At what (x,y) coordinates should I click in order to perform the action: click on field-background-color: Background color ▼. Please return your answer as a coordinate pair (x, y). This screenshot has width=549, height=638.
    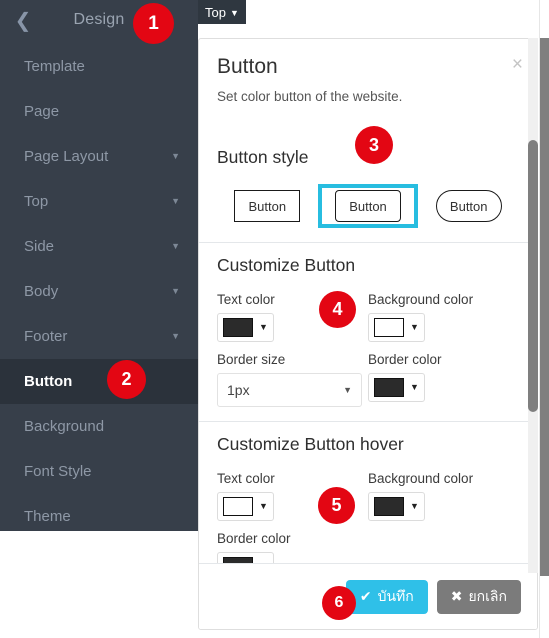
    Looking at the image, I should click on (443, 317).